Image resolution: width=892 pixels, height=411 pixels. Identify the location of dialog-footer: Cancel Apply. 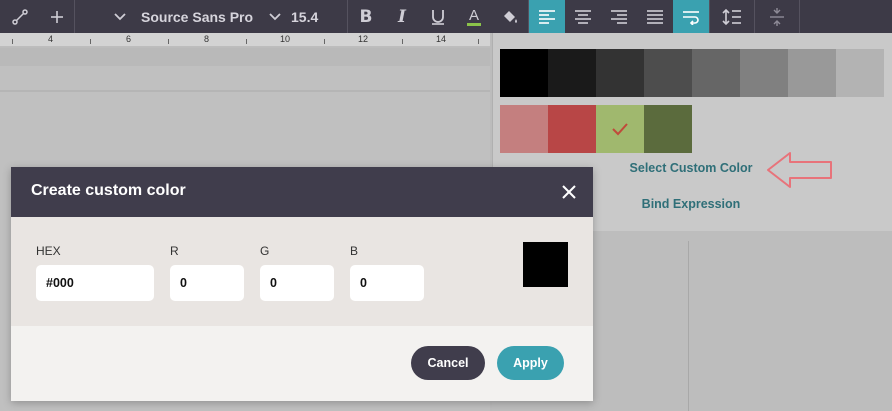
(302, 363).